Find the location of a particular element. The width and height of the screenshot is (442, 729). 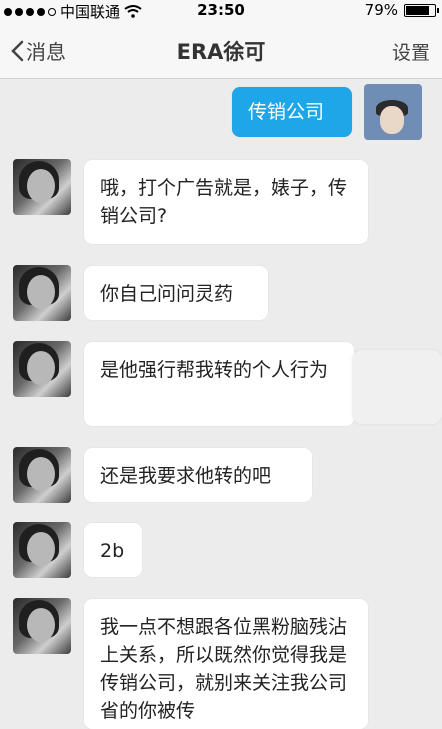

my-avatar is located at coordinates (393, 112).